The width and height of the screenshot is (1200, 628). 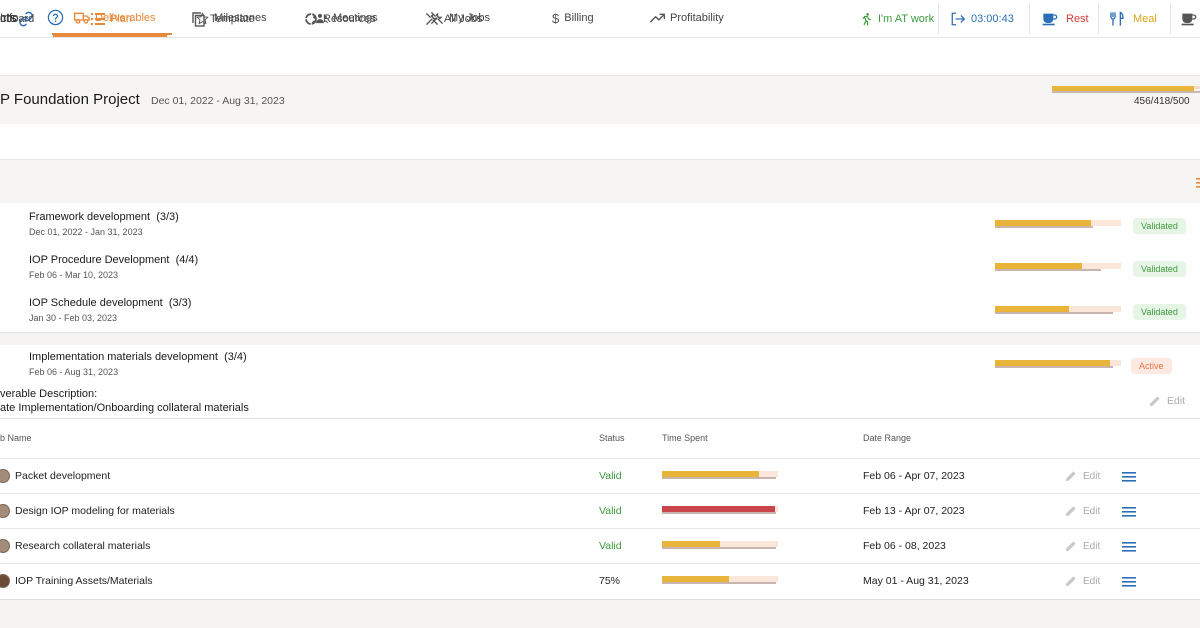 I want to click on edit-label: Edit, so click(x=1176, y=401).